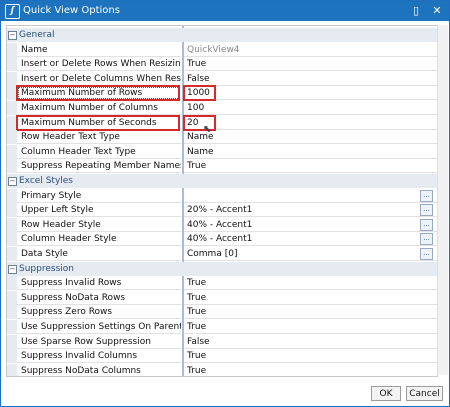 This screenshot has width=450, height=407. I want to click on property-row: Suppress Invalid Columns True, so click(222, 356).